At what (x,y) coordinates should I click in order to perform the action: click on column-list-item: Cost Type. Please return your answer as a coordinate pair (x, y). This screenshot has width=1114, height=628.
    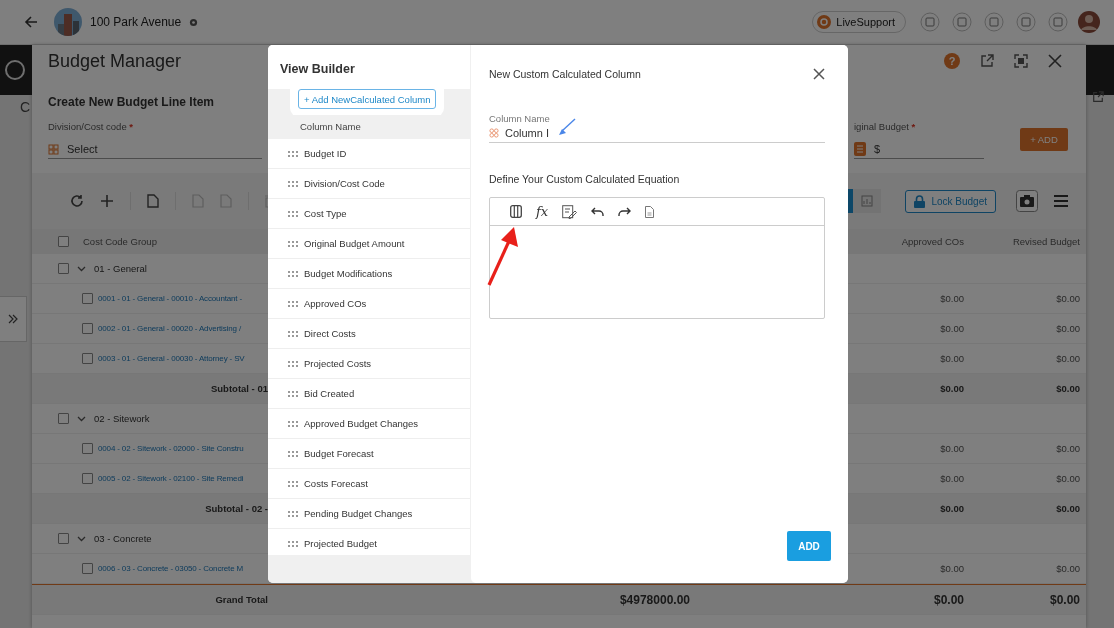
    Looking at the image, I should click on (369, 214).